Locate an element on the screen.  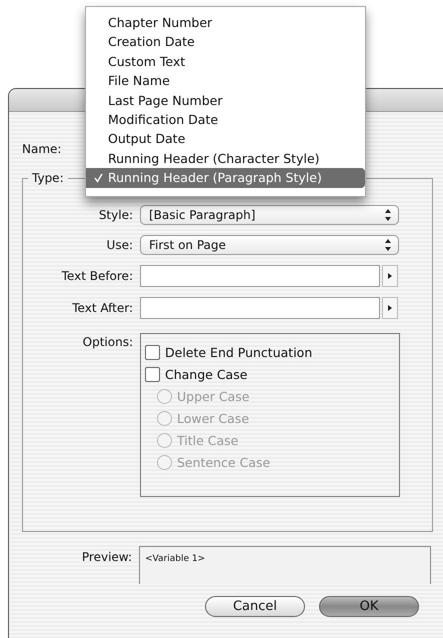
check-icon is located at coordinates (98, 178).